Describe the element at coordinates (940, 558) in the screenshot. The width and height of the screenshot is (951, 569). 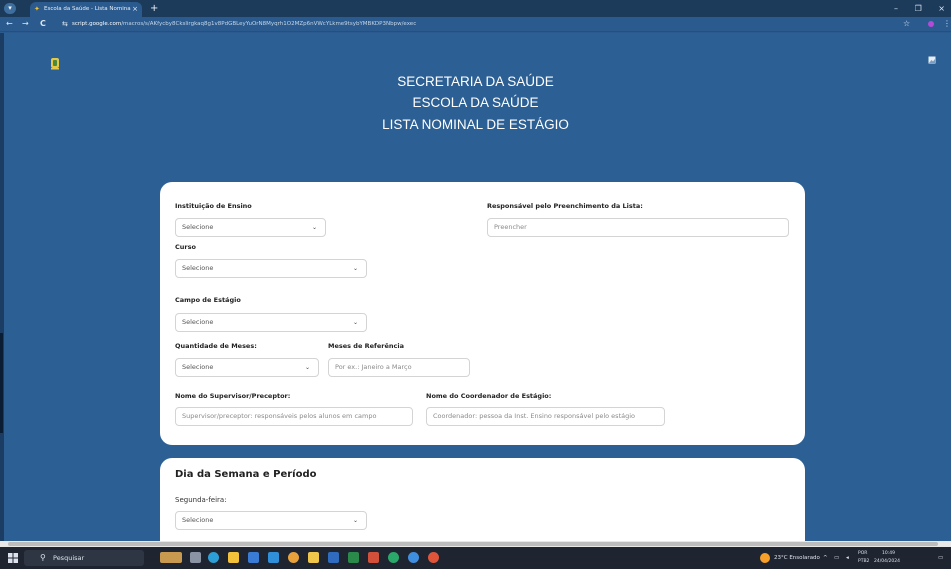
I see `notification-icon: ▭` at that location.